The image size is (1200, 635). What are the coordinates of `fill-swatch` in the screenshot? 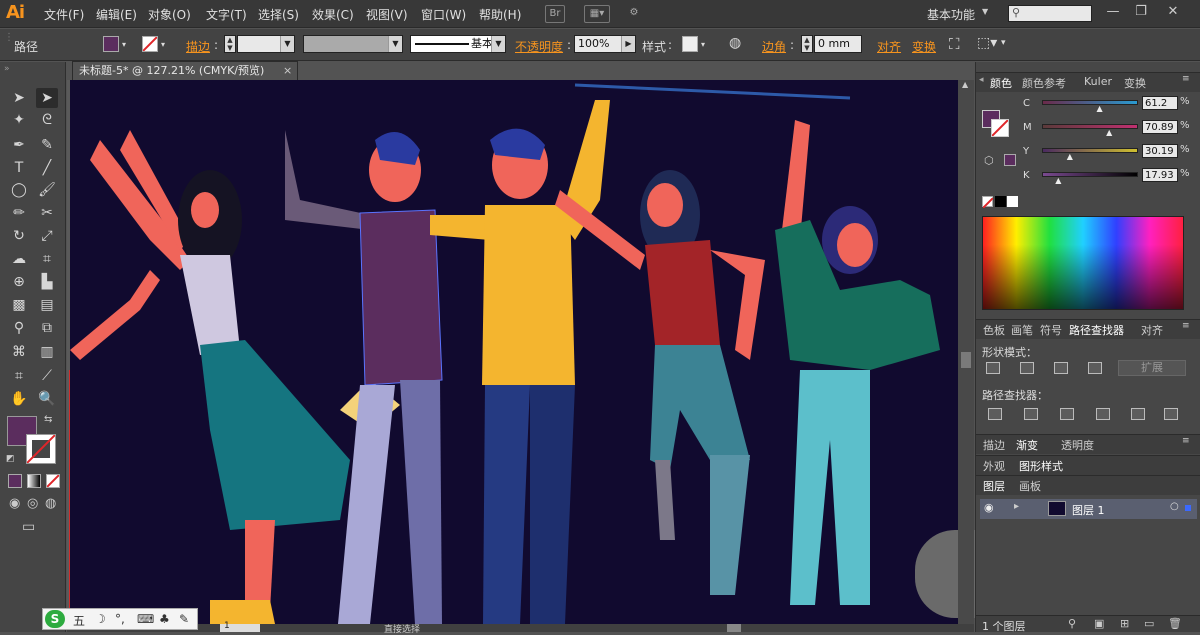 It's located at (111, 44).